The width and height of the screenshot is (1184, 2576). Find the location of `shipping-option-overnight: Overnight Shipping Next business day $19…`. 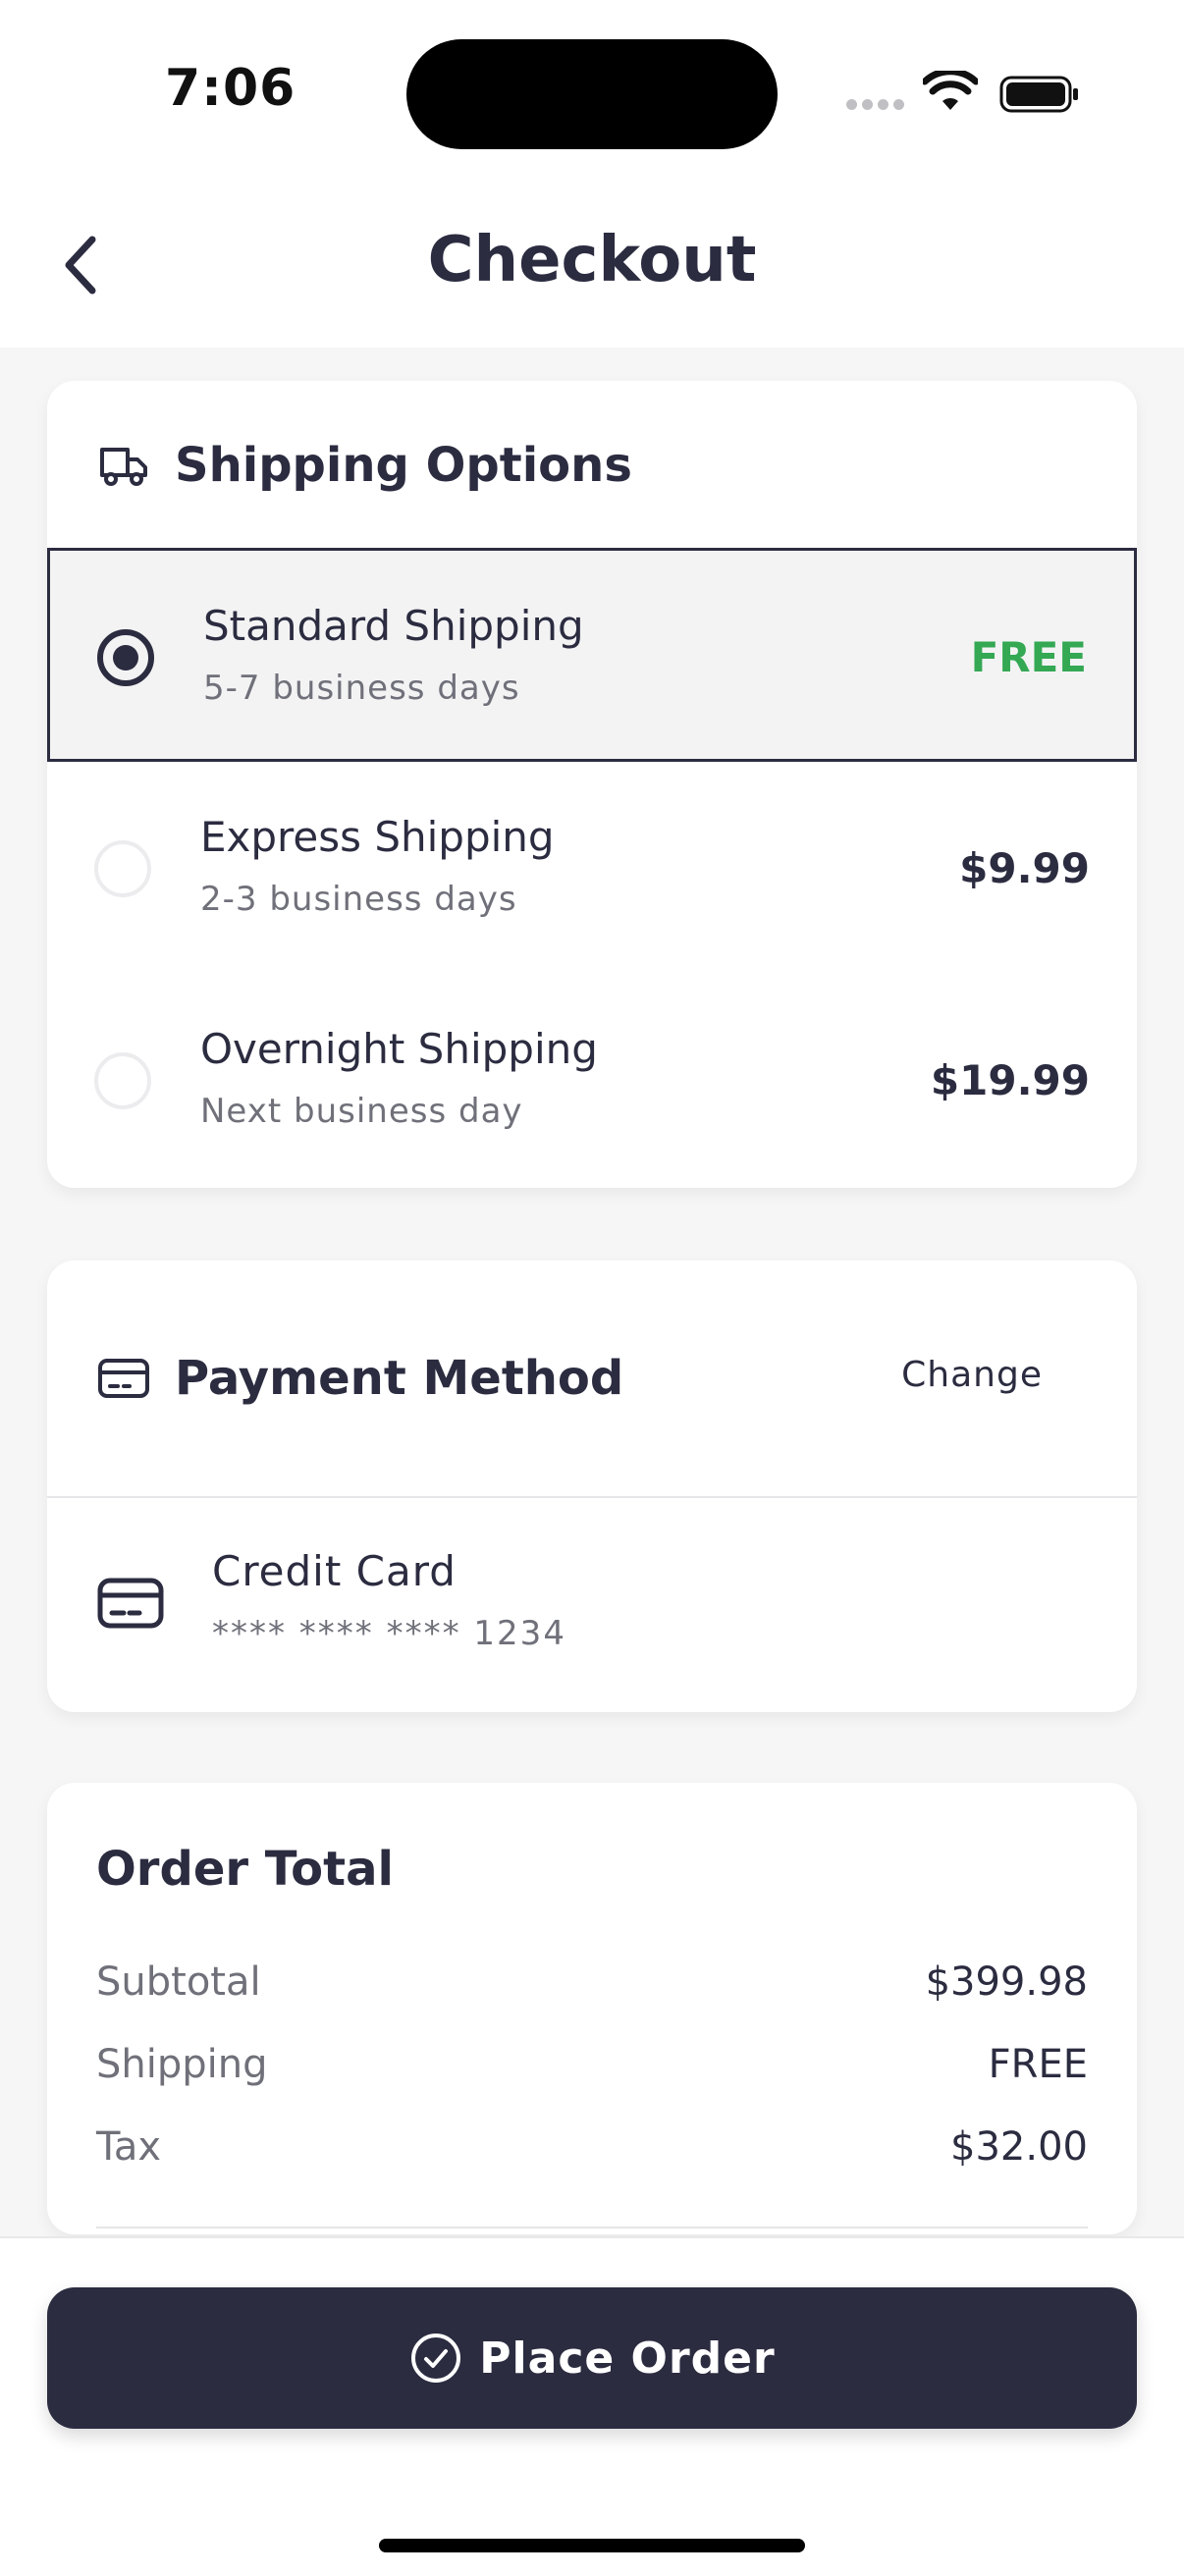

shipping-option-overnight: Overnight Shipping Next business day $19… is located at coordinates (592, 1081).